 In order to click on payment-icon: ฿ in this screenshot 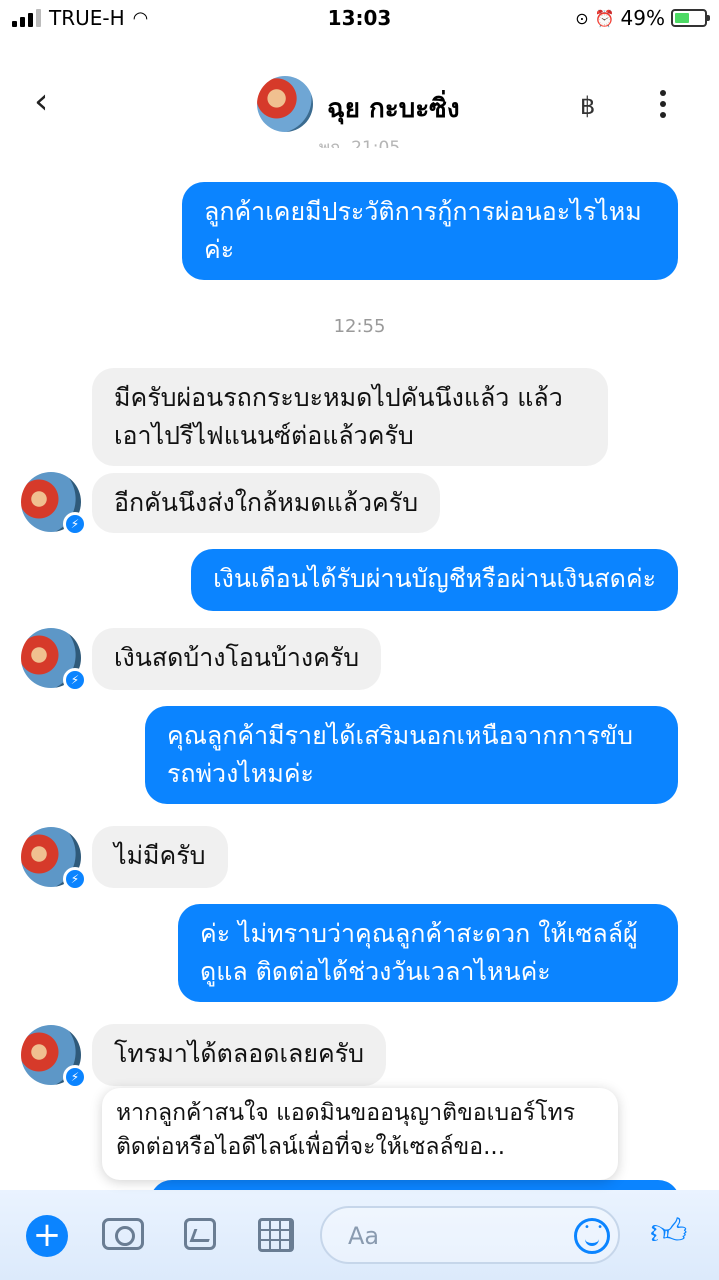, I will do `click(587, 106)`.